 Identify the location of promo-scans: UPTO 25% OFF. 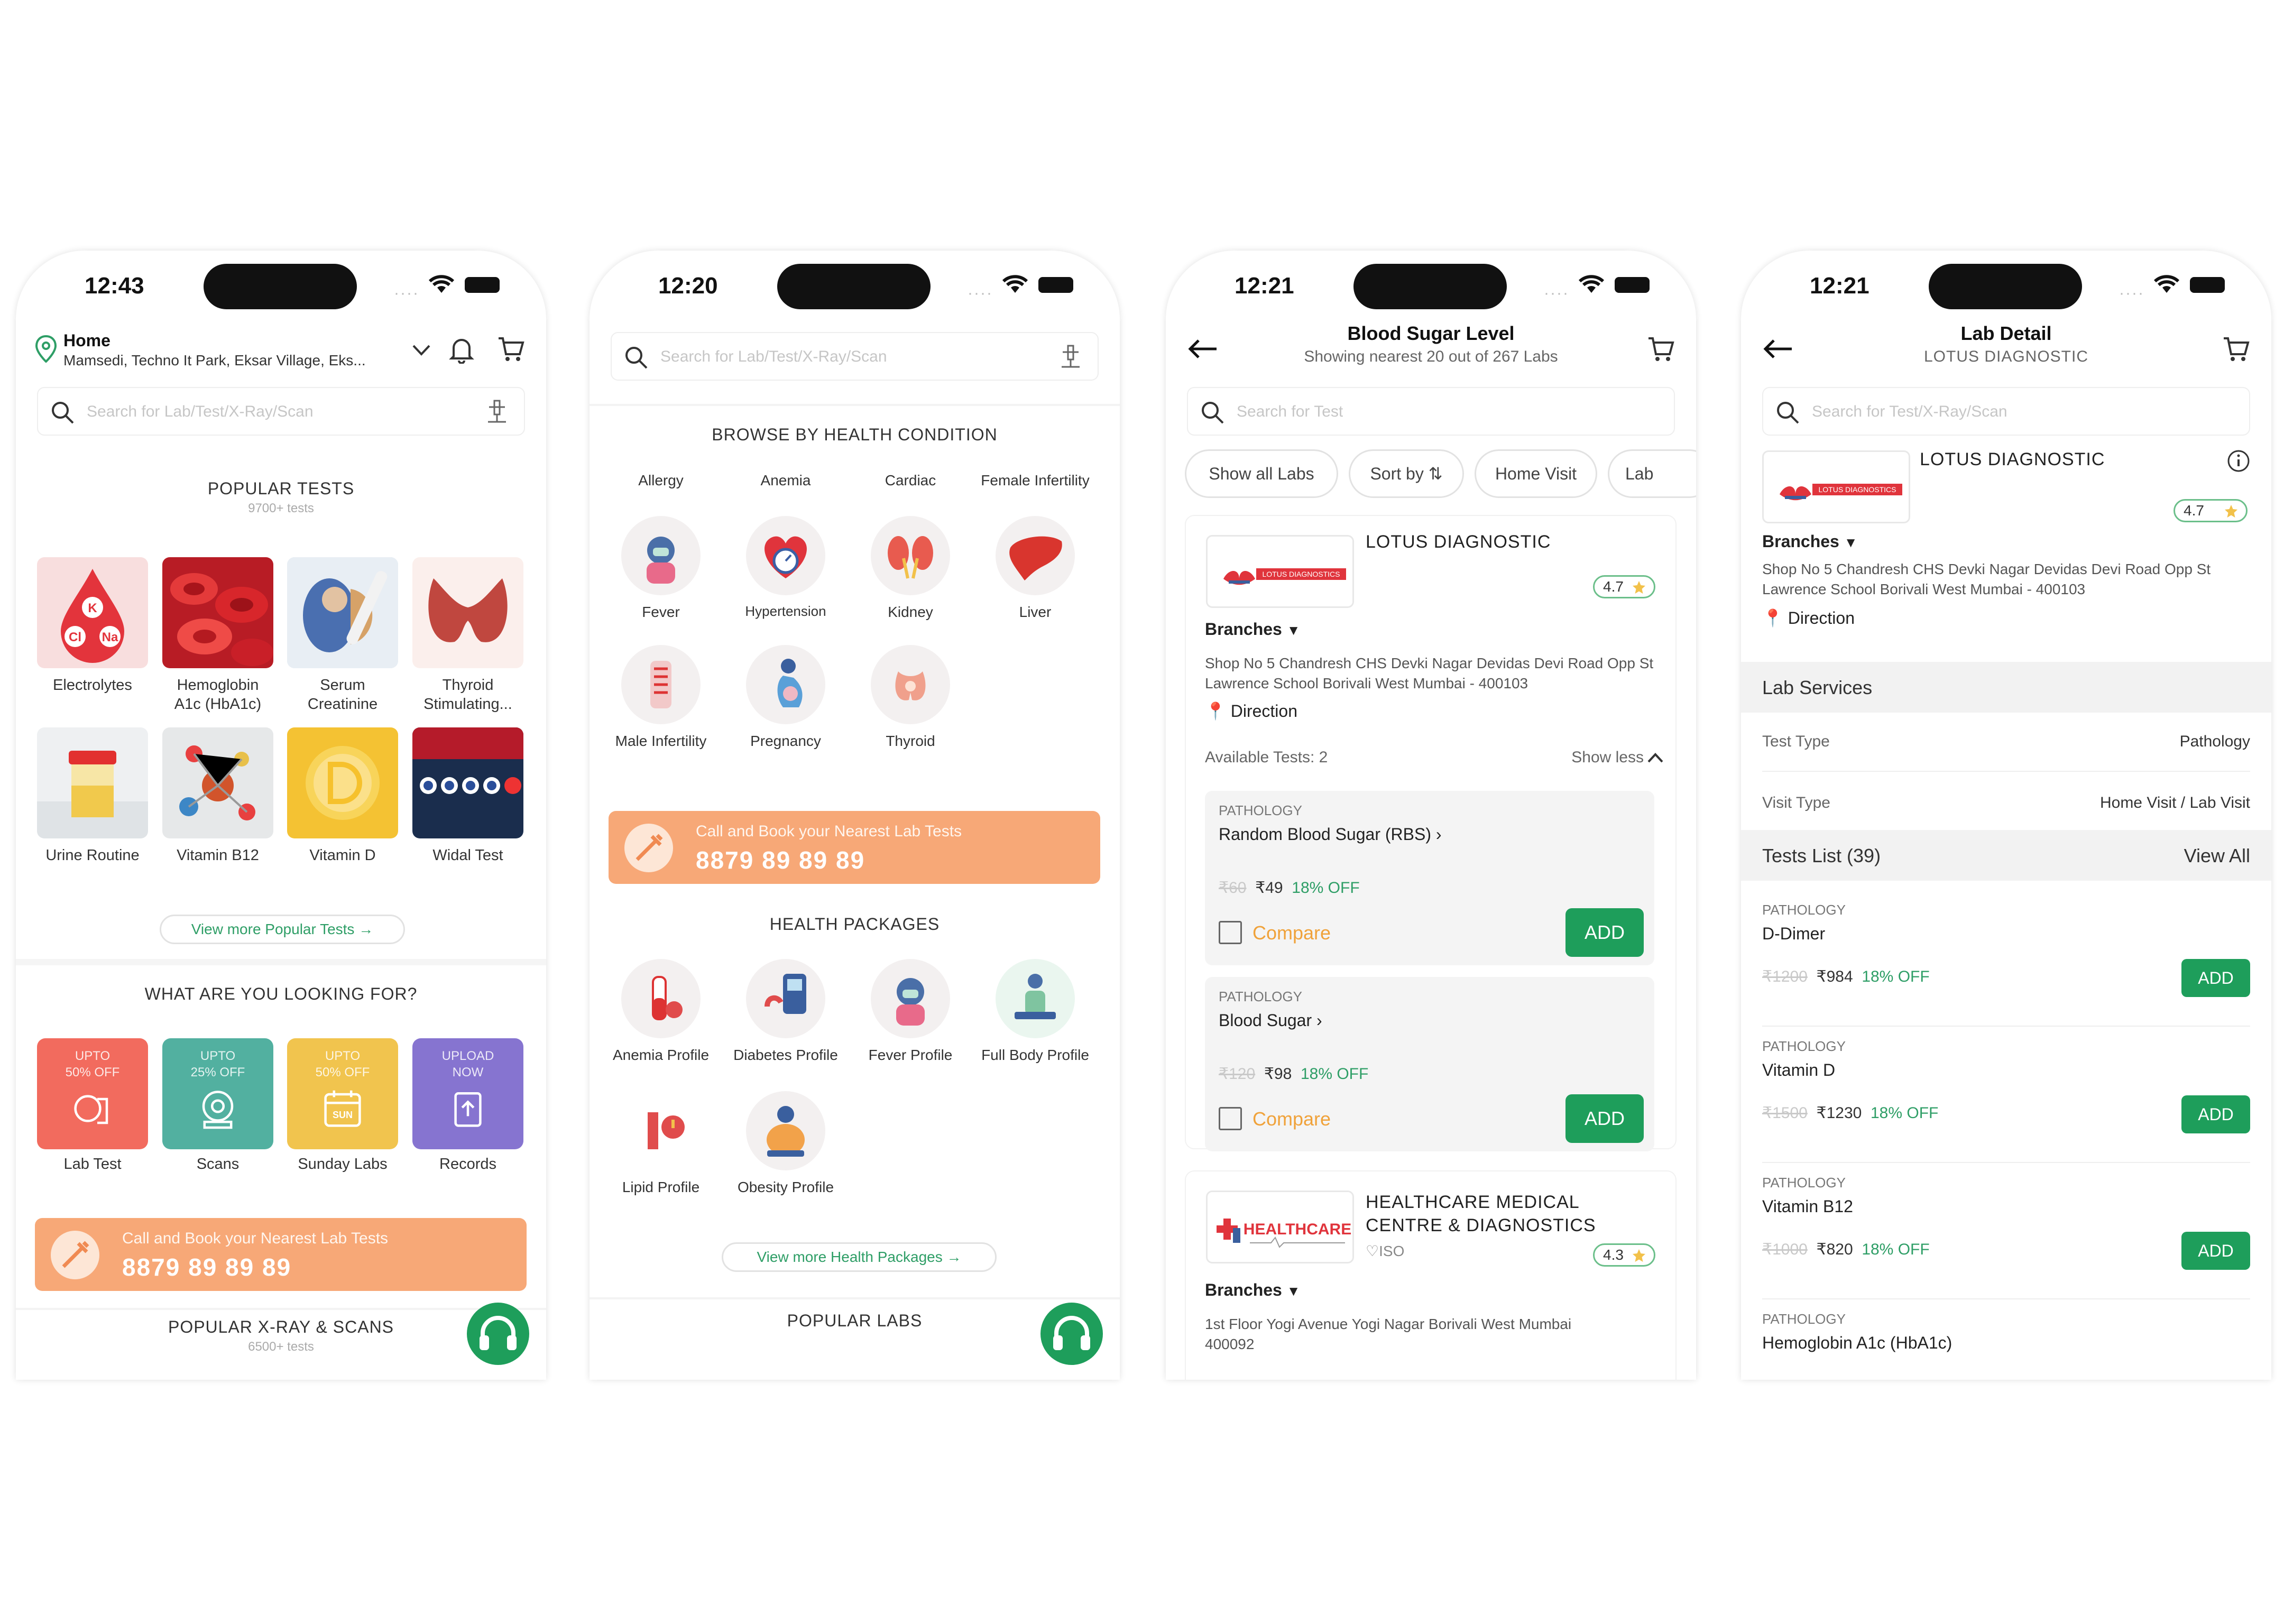
(217, 1093).